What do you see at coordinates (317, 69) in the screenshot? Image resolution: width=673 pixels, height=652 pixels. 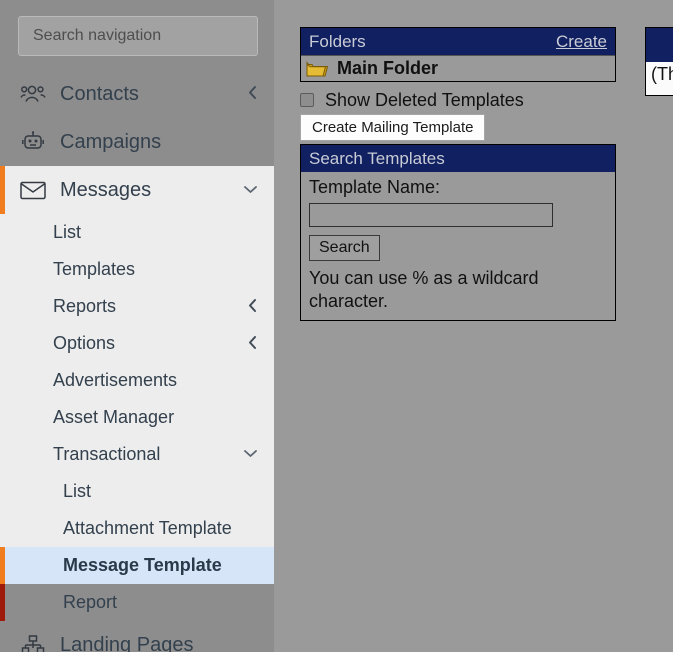 I see `folder-icon` at bounding box center [317, 69].